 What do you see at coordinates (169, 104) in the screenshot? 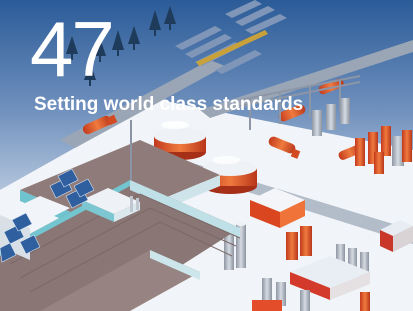
I see `headline: Setting world class standards` at bounding box center [169, 104].